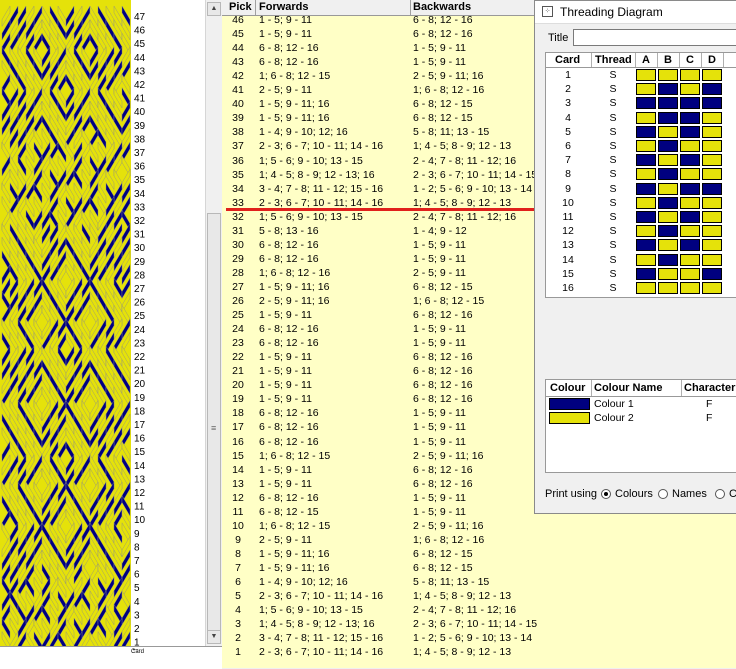 The width and height of the screenshot is (736, 669). Describe the element at coordinates (720, 494) in the screenshot. I see `characters-radio` at that location.